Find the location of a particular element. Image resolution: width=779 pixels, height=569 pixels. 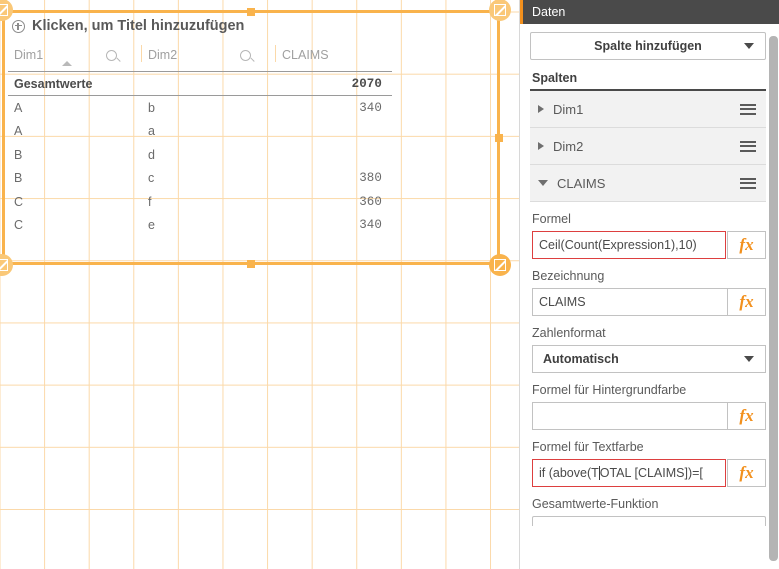

number-format-value: Automatisch is located at coordinates (581, 359).